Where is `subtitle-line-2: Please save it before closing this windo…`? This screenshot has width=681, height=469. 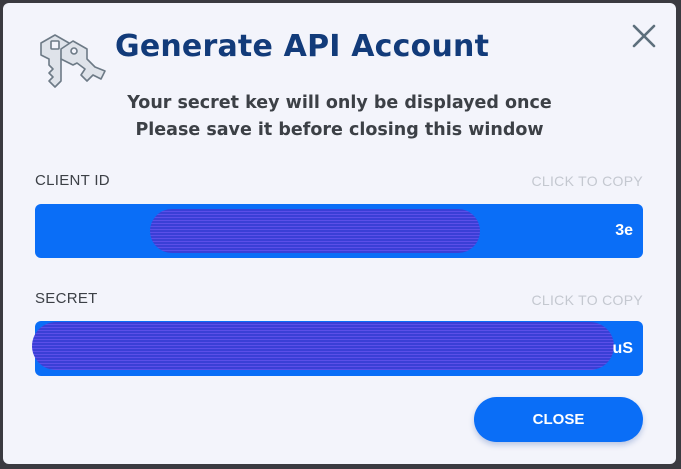
subtitle-line-2: Please save it before closing this windo… is located at coordinates (339, 130).